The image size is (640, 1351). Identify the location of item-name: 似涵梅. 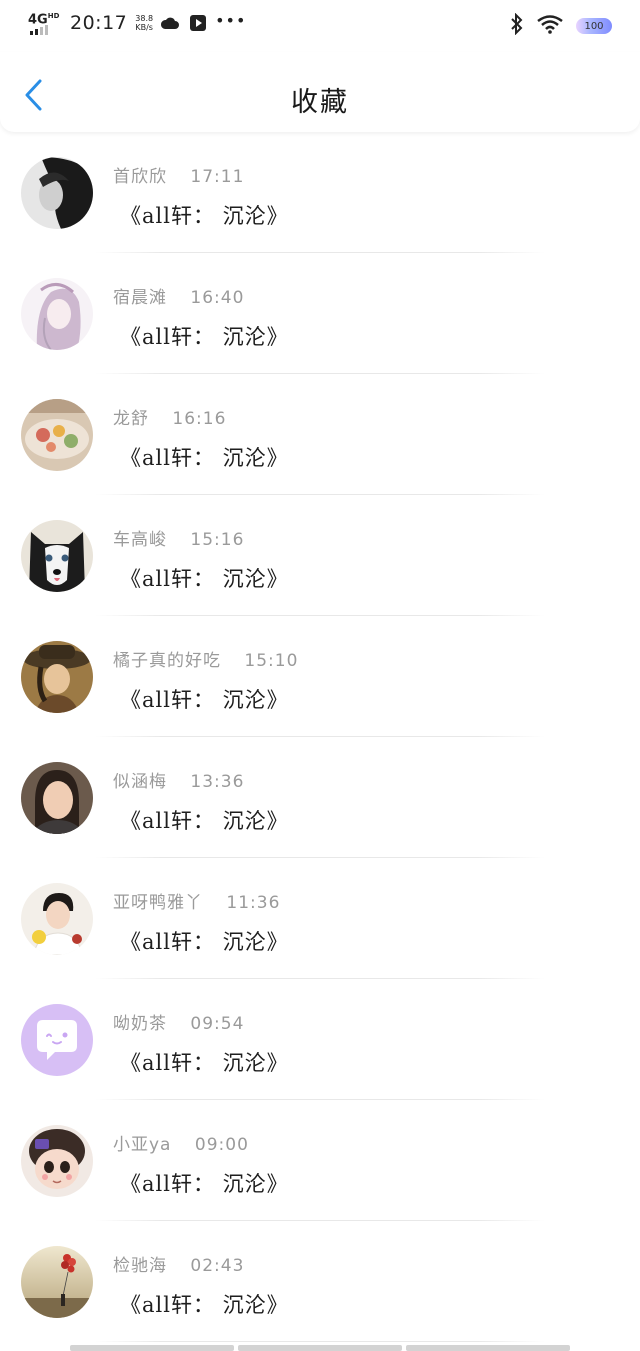
(140, 782).